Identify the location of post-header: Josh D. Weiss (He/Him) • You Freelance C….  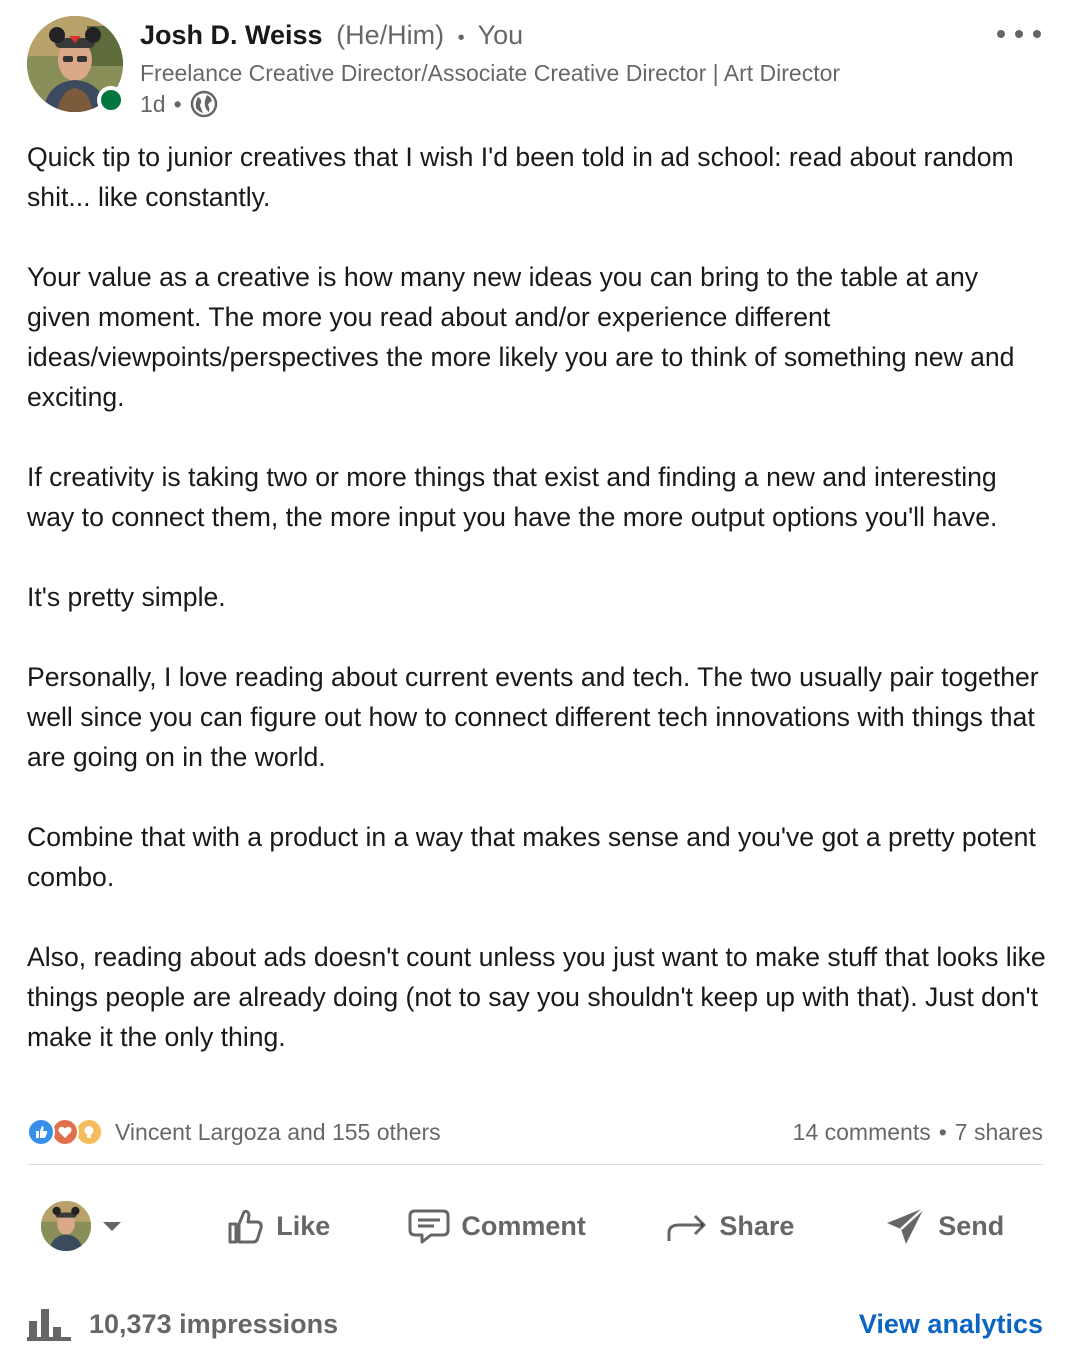
(535, 68).